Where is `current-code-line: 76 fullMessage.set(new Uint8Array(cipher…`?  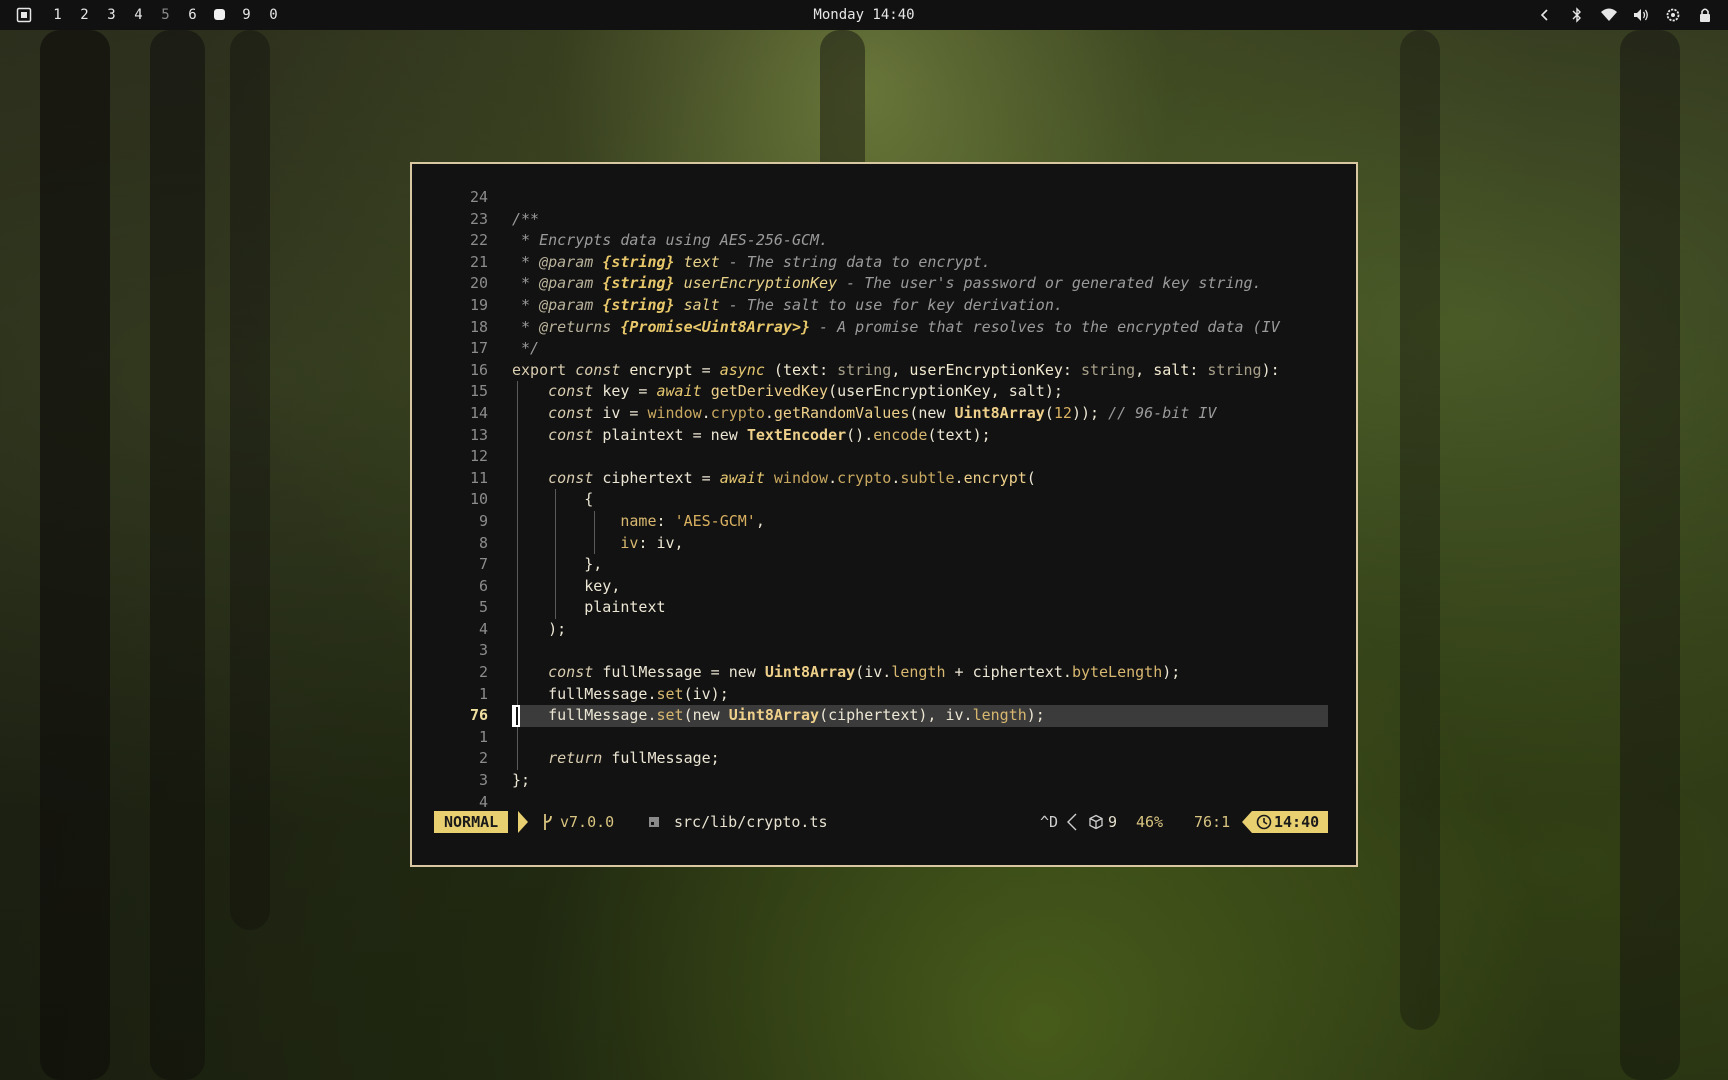 current-code-line: 76 fullMessage.set(new Uint8Array(cipher… is located at coordinates (884, 716).